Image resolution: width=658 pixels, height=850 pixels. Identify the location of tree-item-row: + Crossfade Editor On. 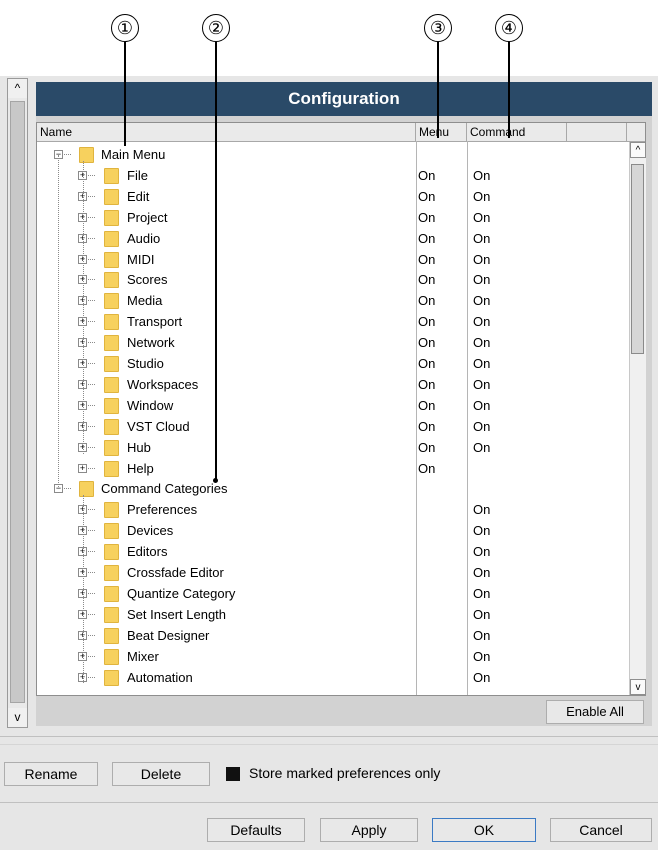
(332, 573).